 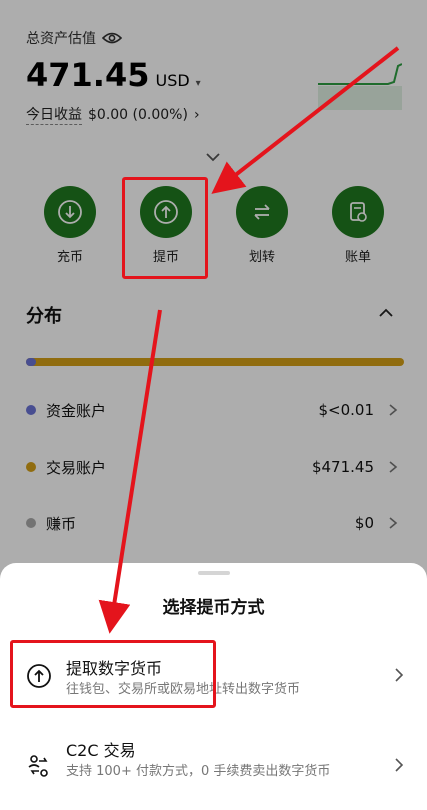 I want to click on option-title: 提取数字货币, so click(x=114, y=668).